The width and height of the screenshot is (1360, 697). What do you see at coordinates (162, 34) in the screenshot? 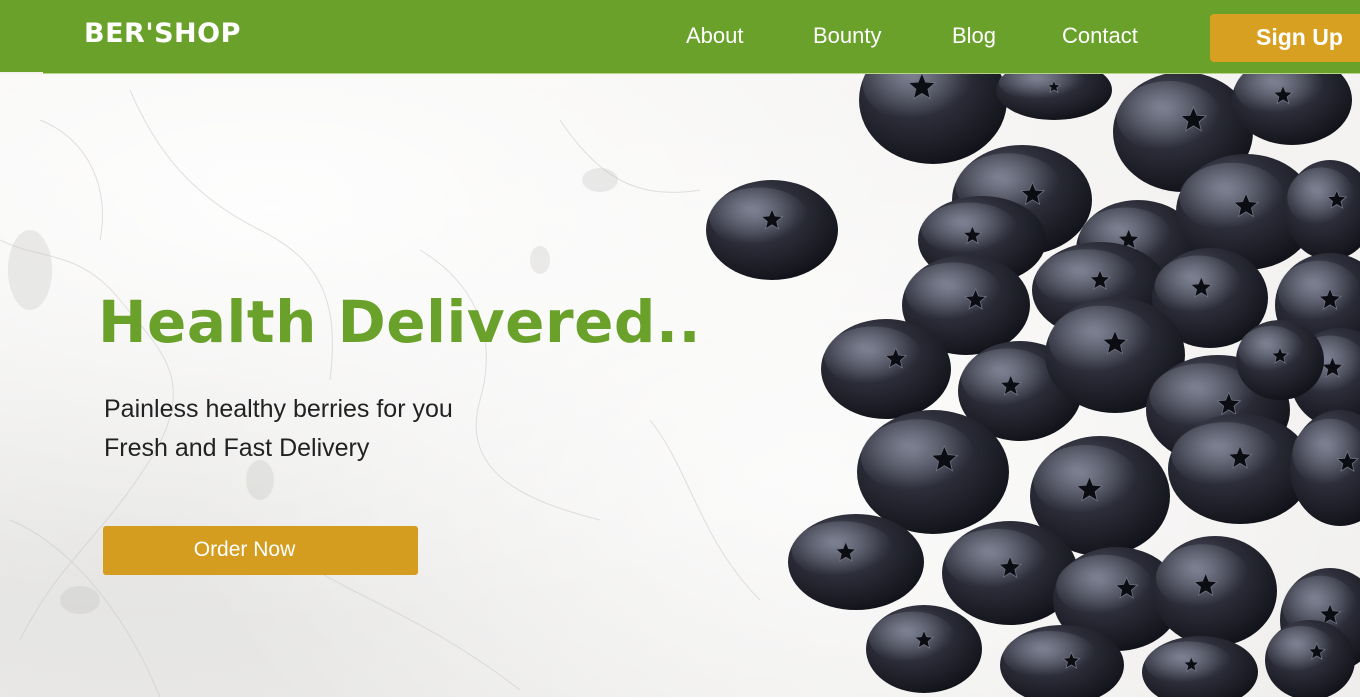
I see `logo: BER'SHOP` at bounding box center [162, 34].